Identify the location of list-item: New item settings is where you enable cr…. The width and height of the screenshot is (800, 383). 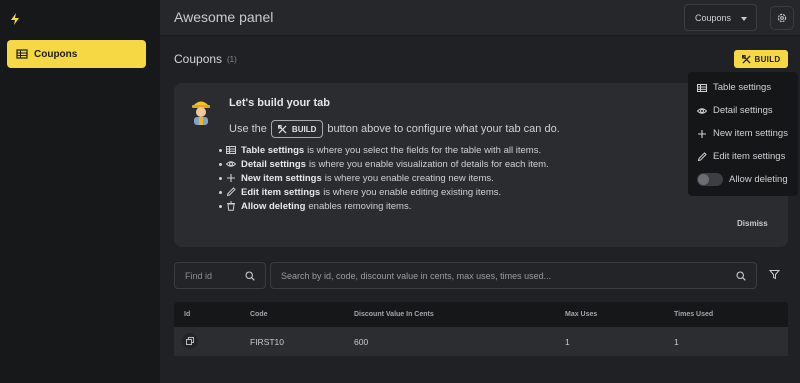
(384, 178).